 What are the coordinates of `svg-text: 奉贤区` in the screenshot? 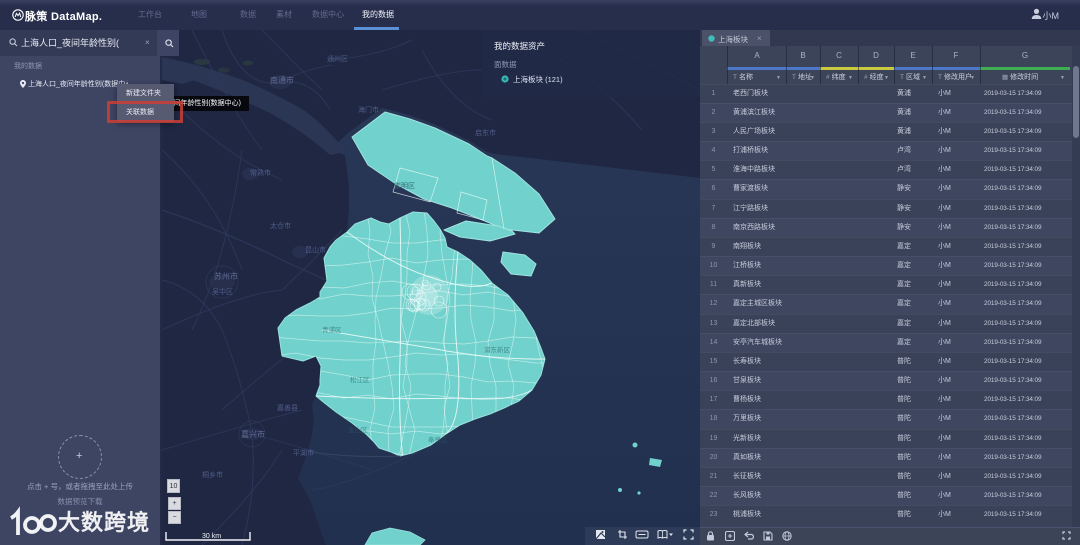 It's located at (438, 439).